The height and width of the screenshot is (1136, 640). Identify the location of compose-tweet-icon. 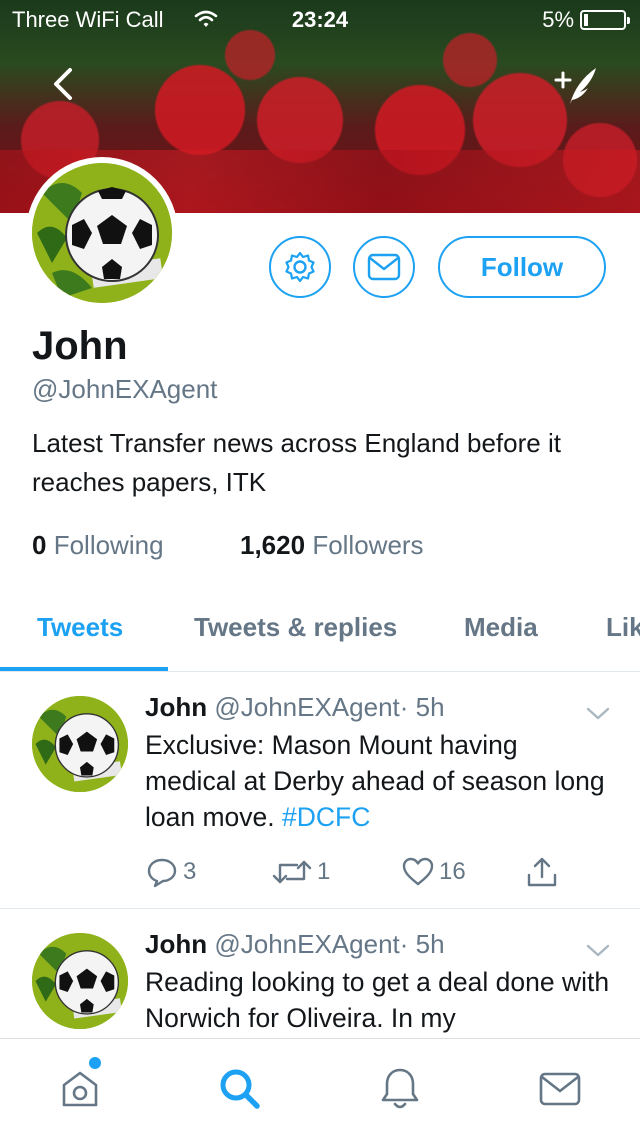
(577, 85).